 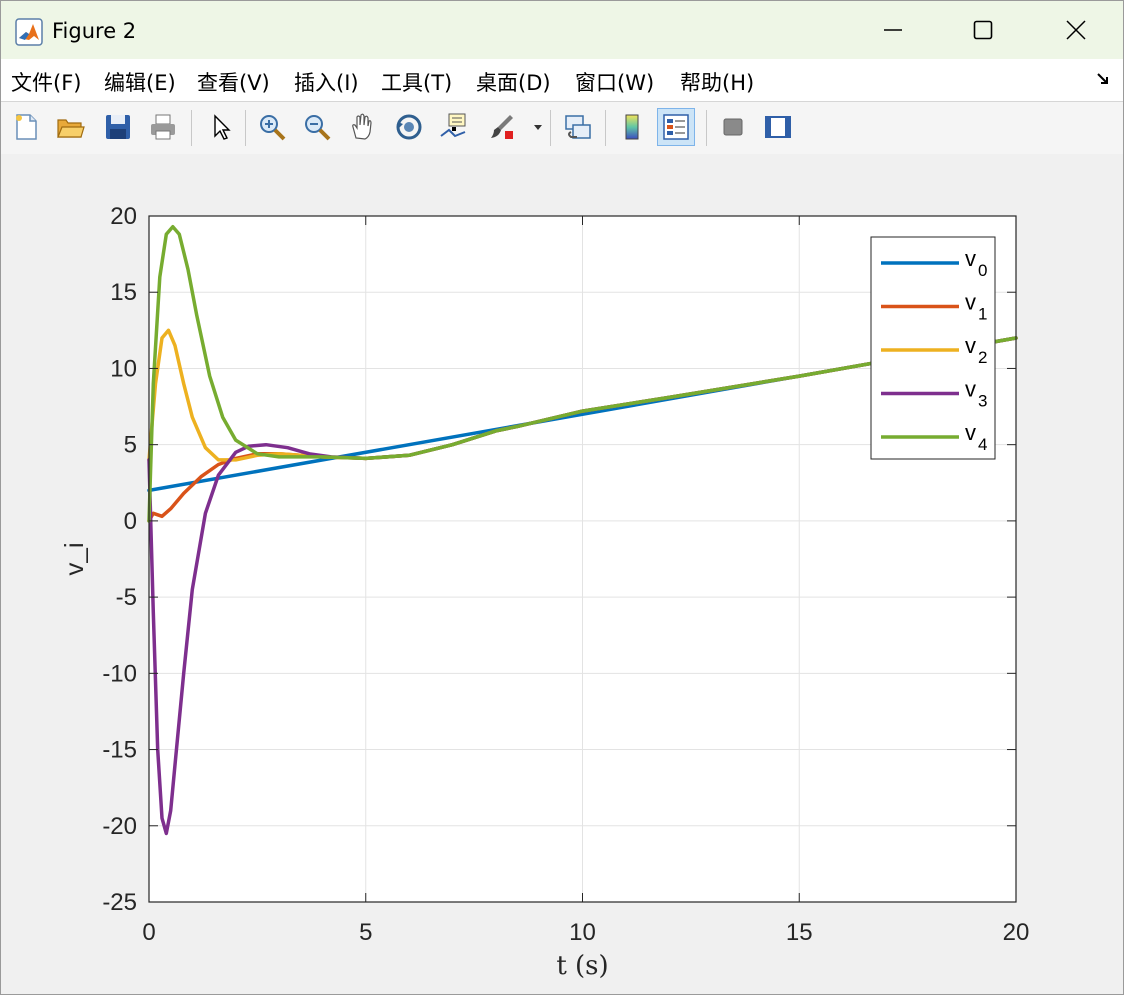 I want to click on legend-button, so click(x=676, y=127).